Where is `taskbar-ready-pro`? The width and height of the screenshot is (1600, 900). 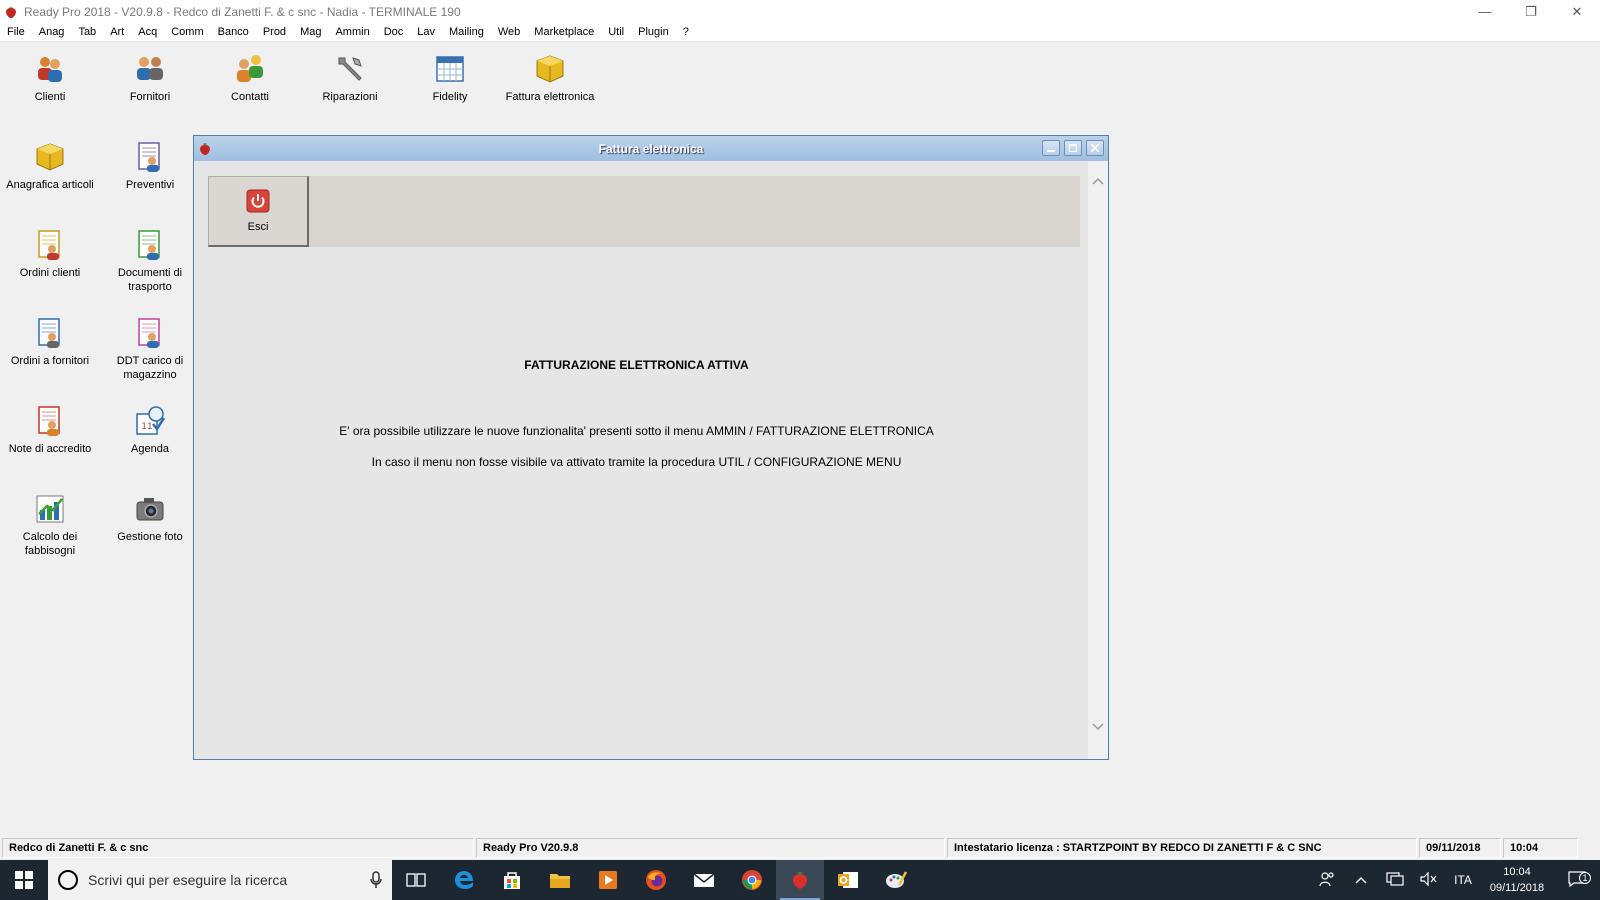
taskbar-ready-pro is located at coordinates (800, 880).